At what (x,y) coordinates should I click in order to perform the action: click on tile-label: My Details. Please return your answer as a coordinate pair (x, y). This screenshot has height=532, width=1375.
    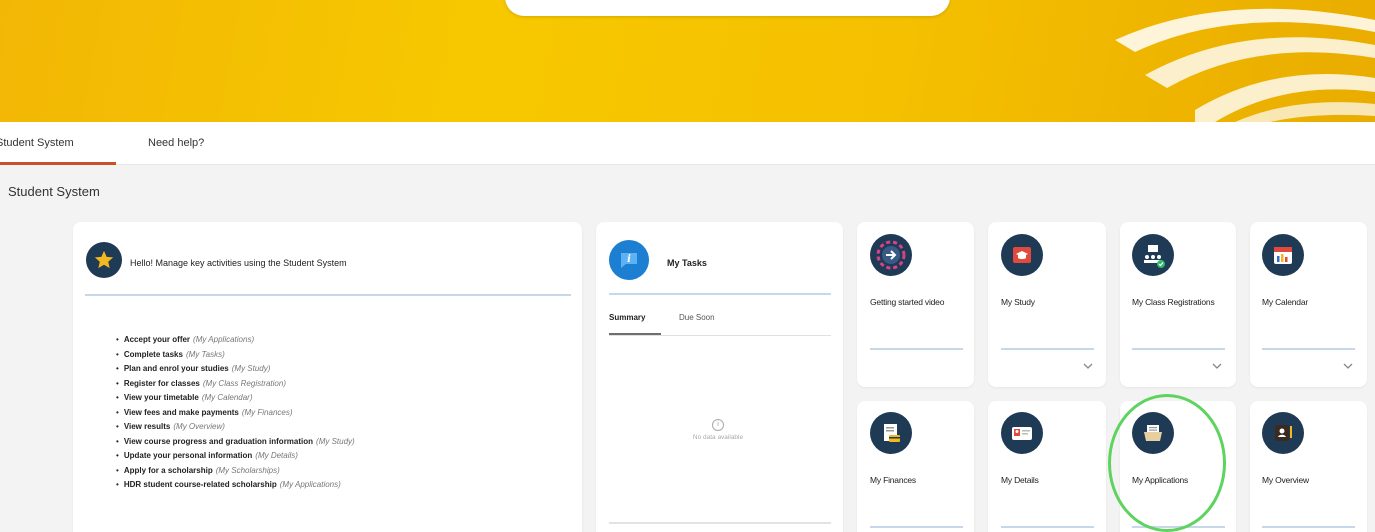
    Looking at the image, I should click on (1020, 480).